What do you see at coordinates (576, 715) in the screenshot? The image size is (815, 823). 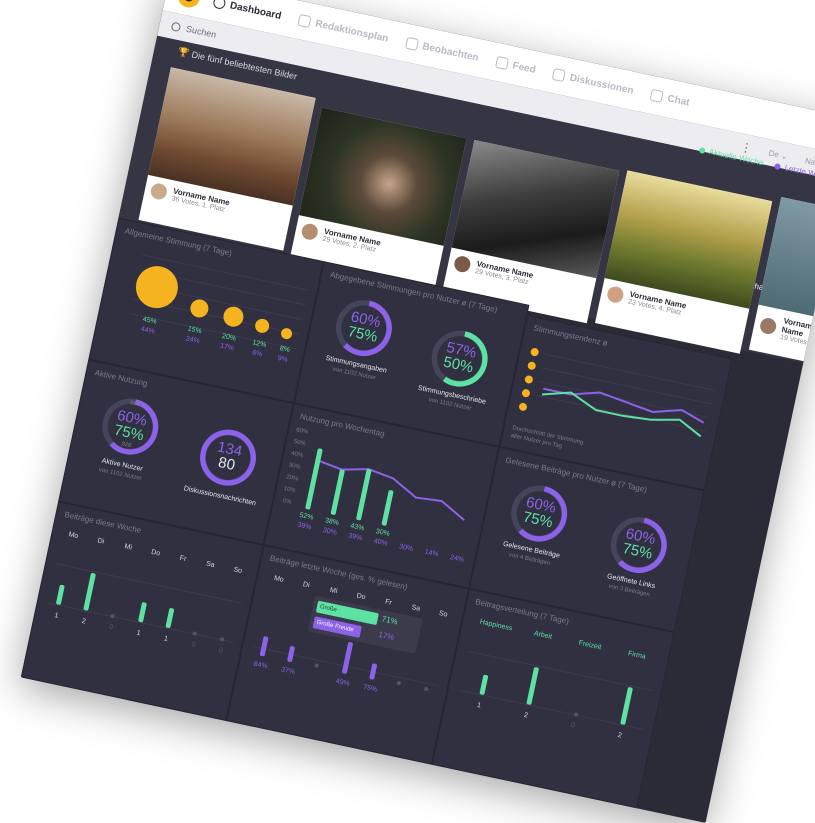 I see `dist-dot-freizeit` at bounding box center [576, 715].